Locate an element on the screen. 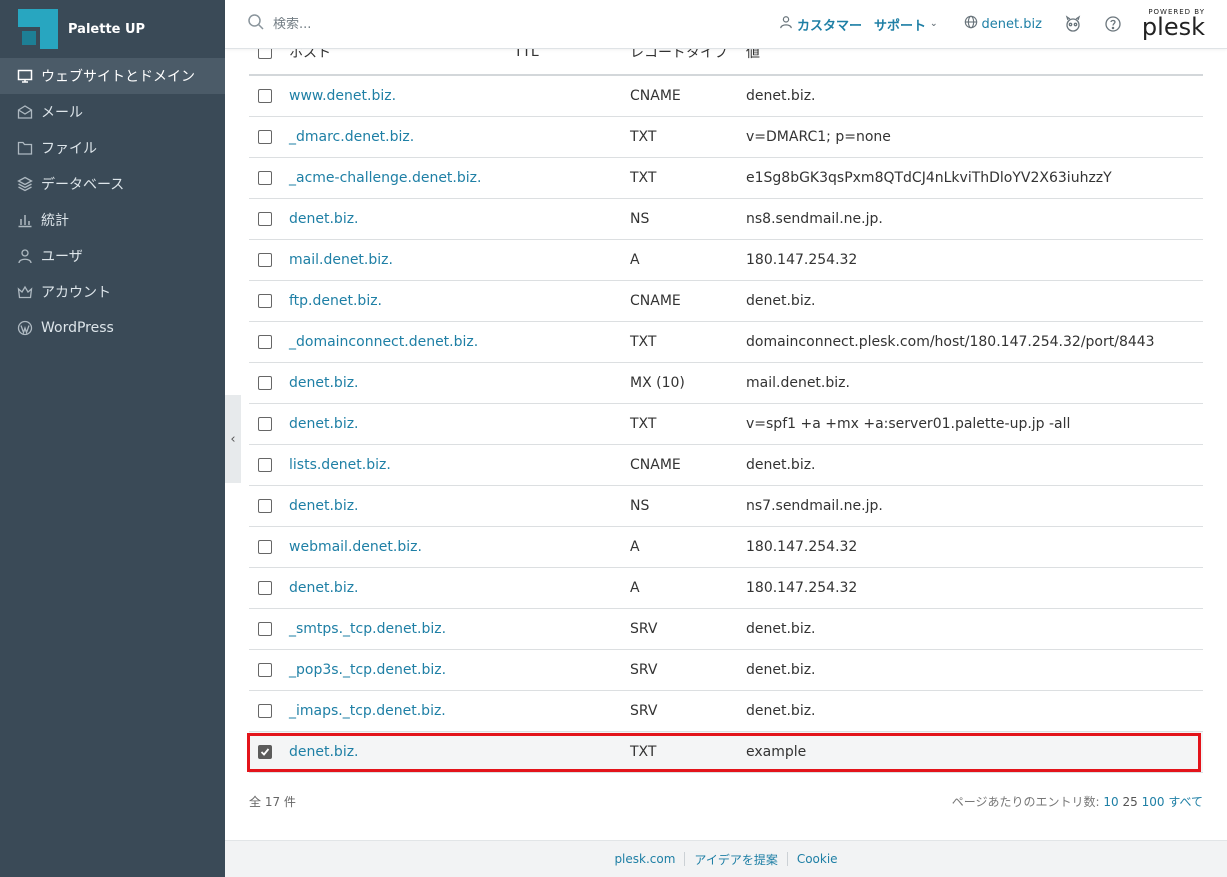 This screenshot has width=1227, height=877. customer-menu: カスタマー is located at coordinates (820, 24).